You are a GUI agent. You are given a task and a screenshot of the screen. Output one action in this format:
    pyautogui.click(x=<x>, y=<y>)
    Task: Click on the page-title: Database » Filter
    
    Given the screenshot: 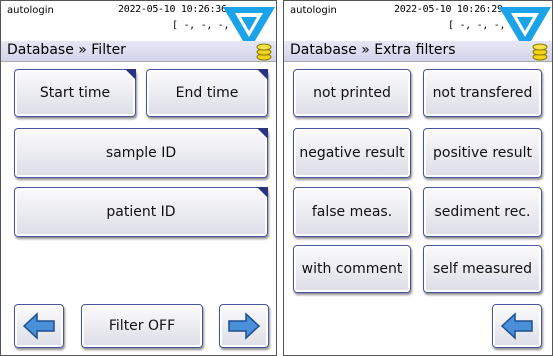 What is the action you would take?
    pyautogui.click(x=66, y=50)
    